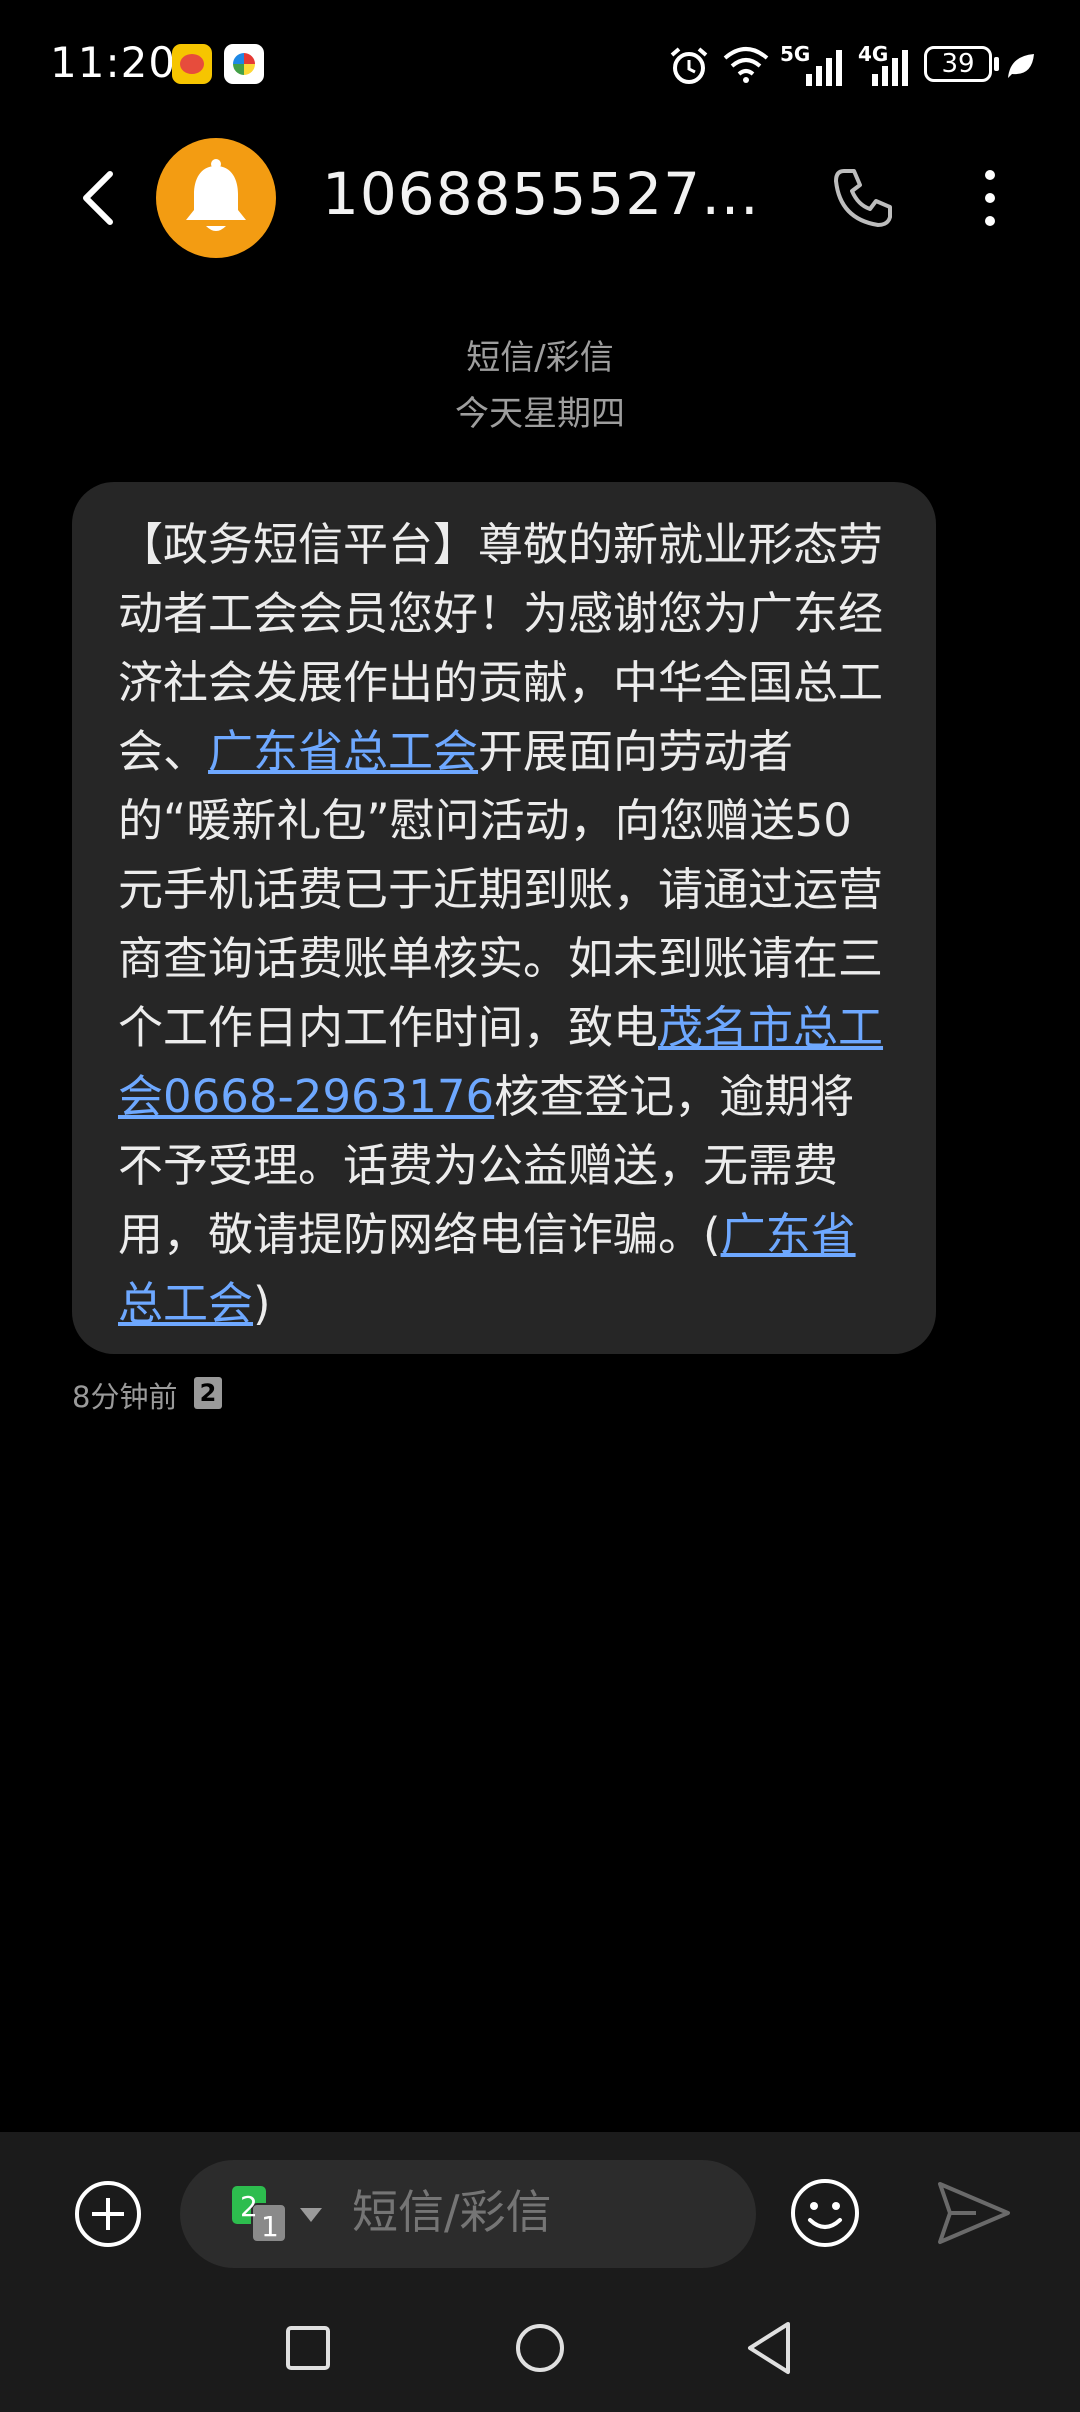  What do you see at coordinates (540, 65) in the screenshot?
I see `status-bar: 11:20 5G 4G 39` at bounding box center [540, 65].